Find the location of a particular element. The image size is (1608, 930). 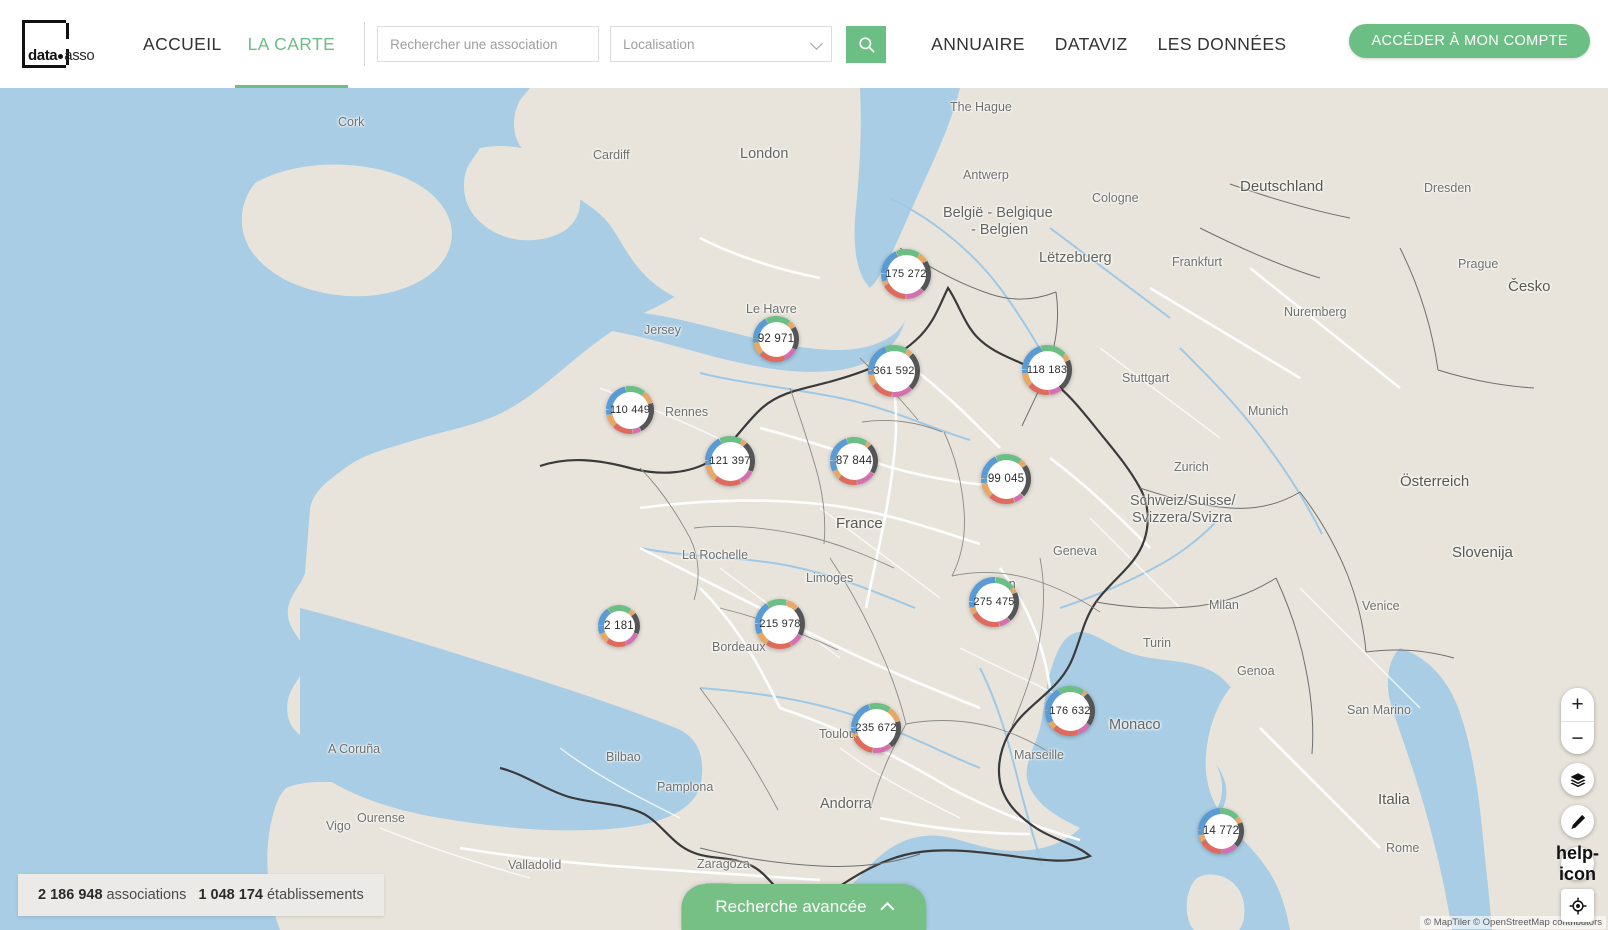

nav-item-accueil: ACCUEIL is located at coordinates (182, 44).